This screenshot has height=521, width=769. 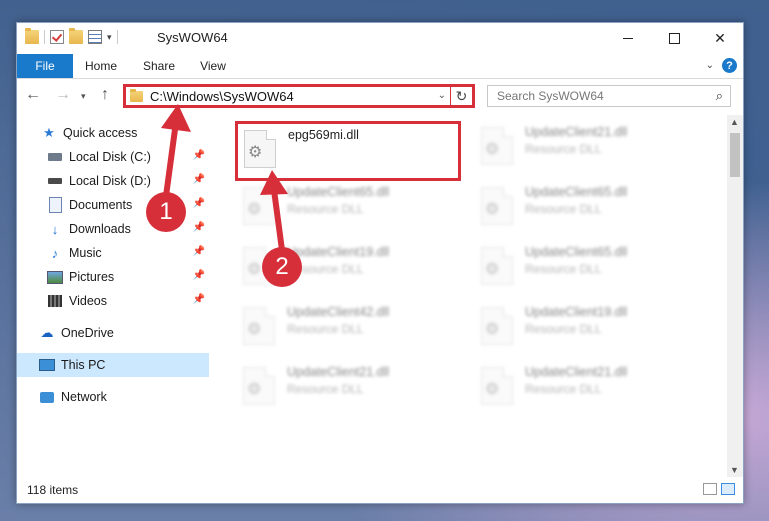 What do you see at coordinates (63, 95) in the screenshot?
I see `forward-arrow-icon: →` at bounding box center [63, 95].